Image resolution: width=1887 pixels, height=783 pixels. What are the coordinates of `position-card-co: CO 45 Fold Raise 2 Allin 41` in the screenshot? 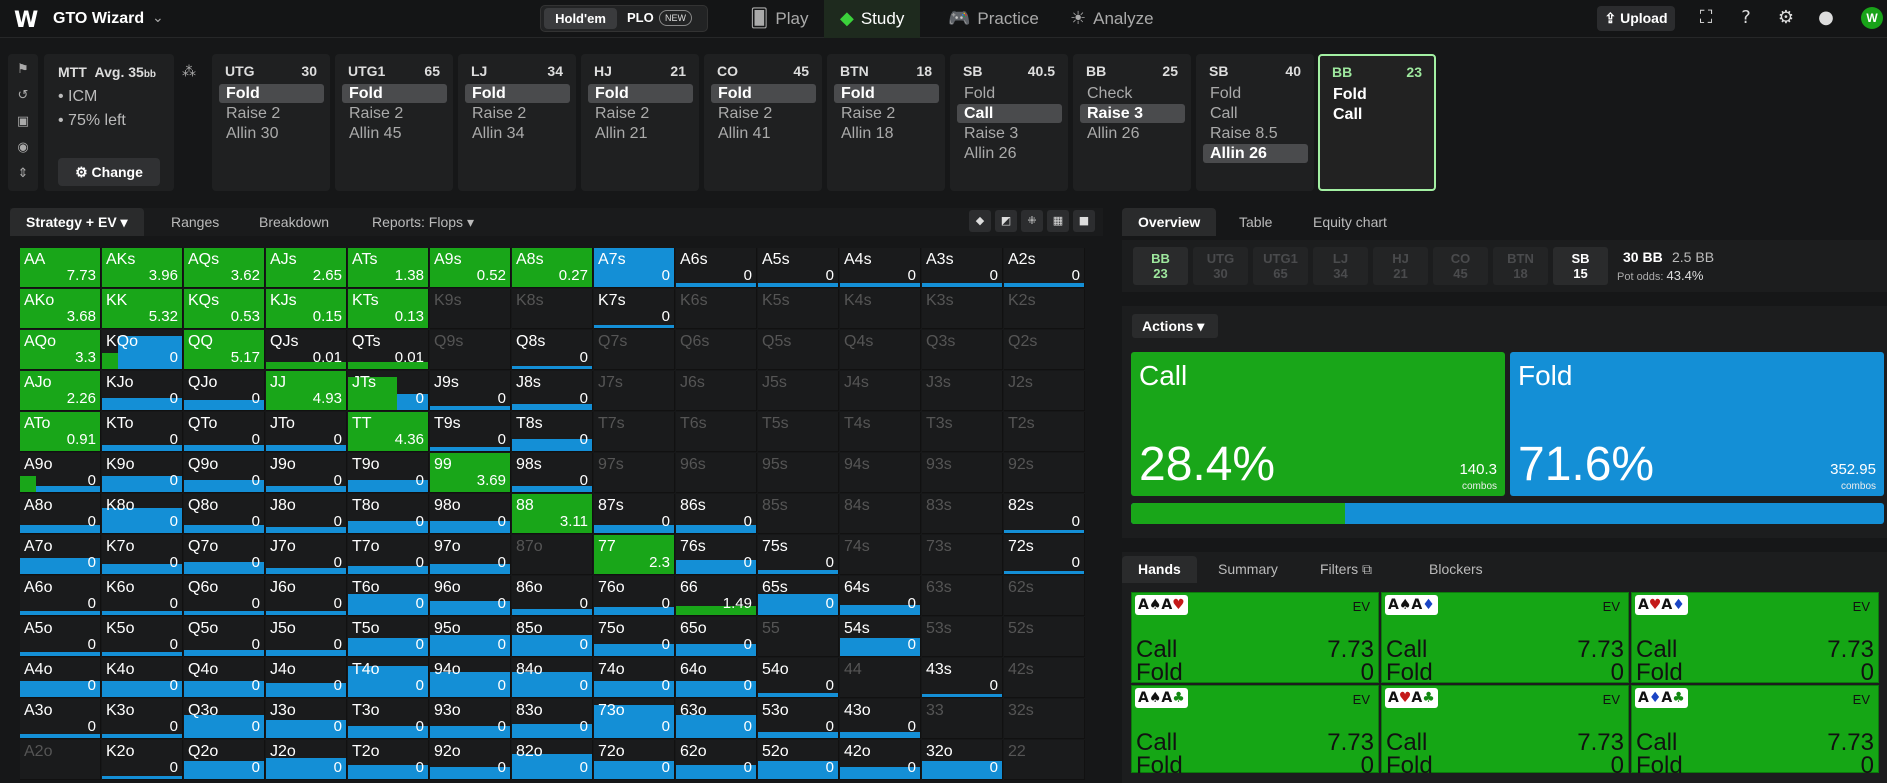 It's located at (763, 122).